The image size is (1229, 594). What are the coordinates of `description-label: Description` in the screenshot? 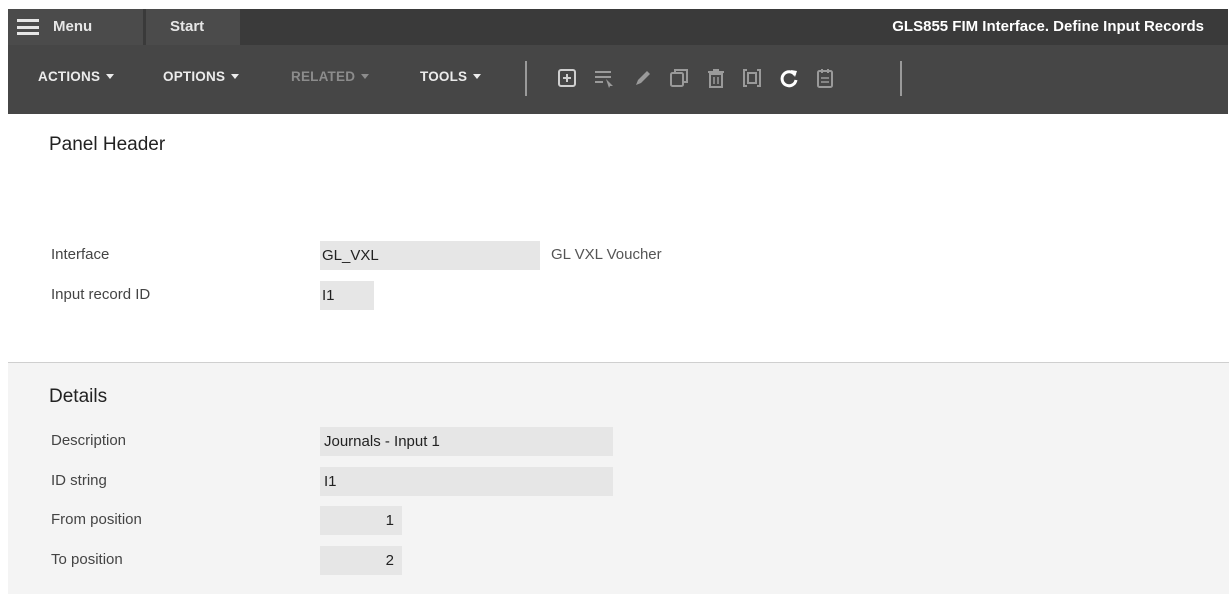 It's located at (89, 440).